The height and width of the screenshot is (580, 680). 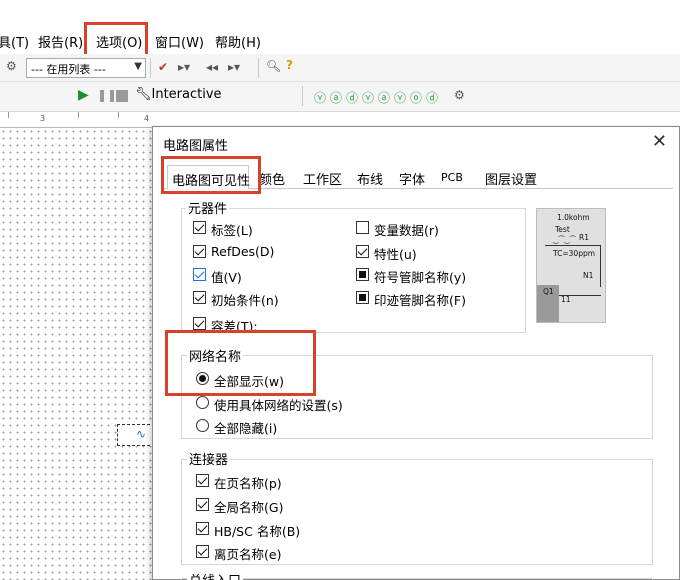 What do you see at coordinates (43, 118) in the screenshot?
I see `ruler-tick-3: 3` at bounding box center [43, 118].